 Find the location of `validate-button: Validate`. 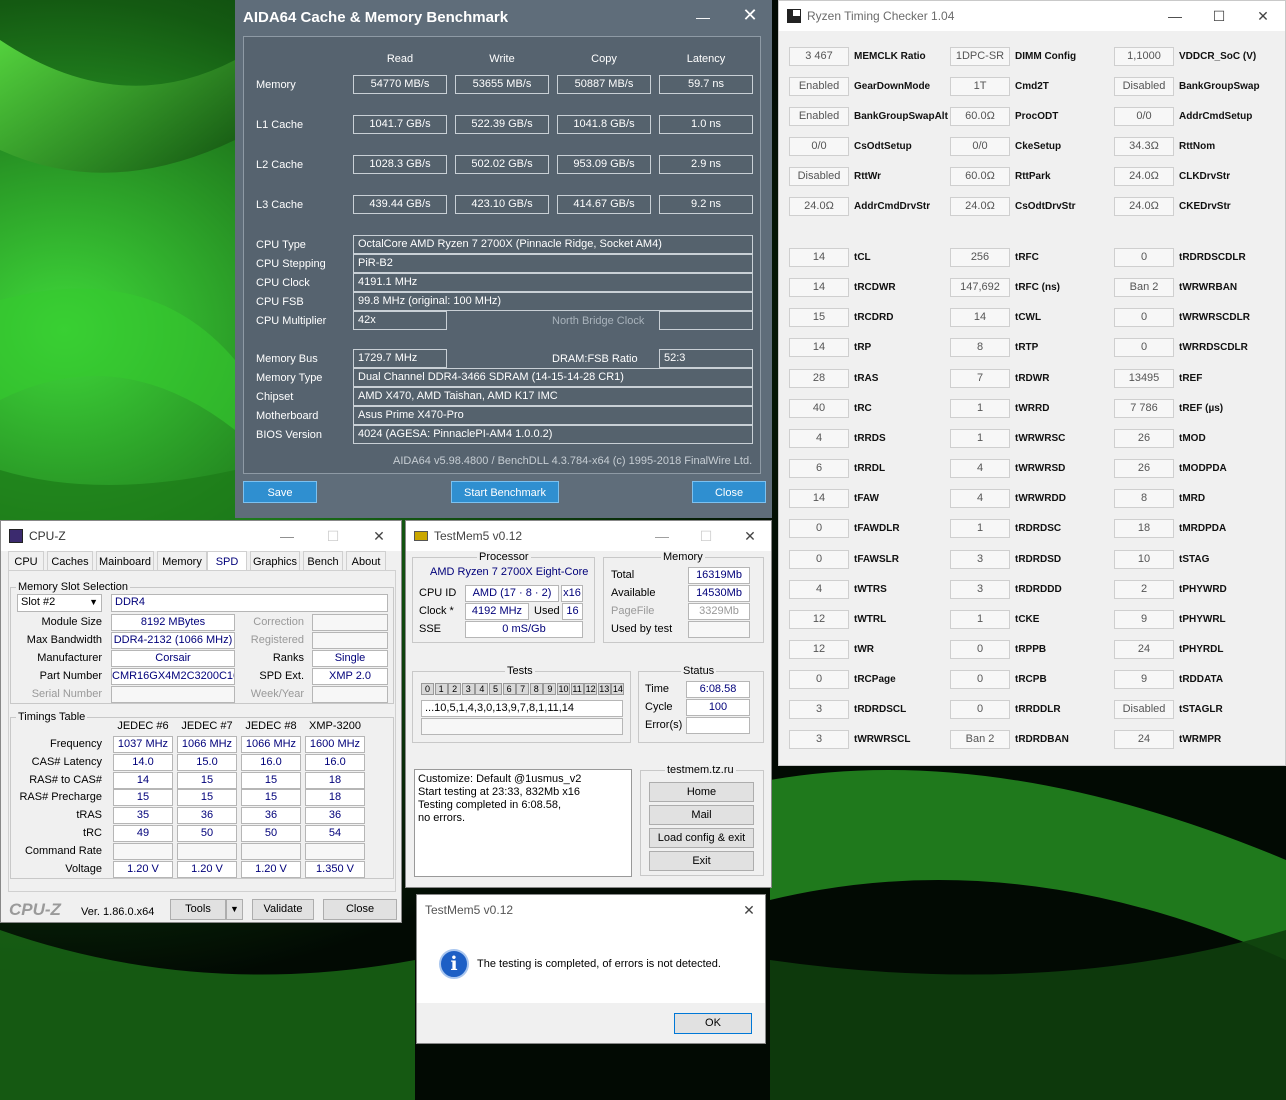

validate-button: Validate is located at coordinates (283, 909).